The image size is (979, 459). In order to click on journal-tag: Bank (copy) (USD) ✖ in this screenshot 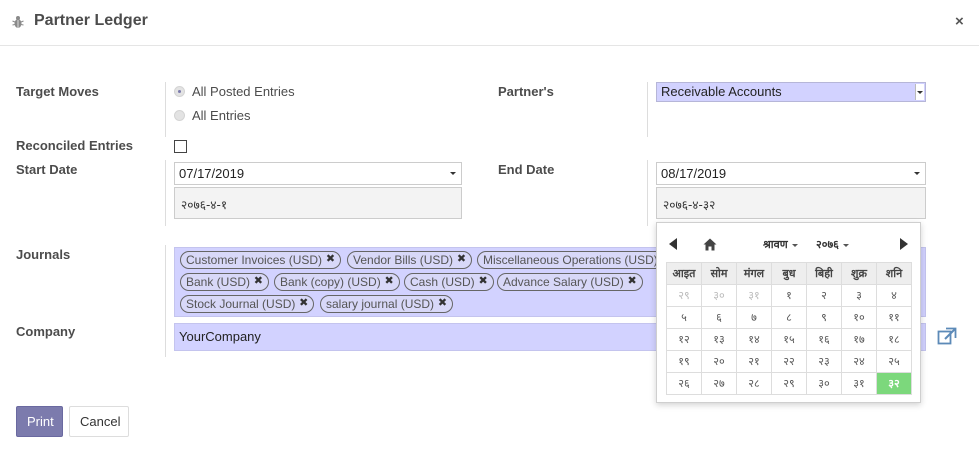, I will do `click(337, 282)`.